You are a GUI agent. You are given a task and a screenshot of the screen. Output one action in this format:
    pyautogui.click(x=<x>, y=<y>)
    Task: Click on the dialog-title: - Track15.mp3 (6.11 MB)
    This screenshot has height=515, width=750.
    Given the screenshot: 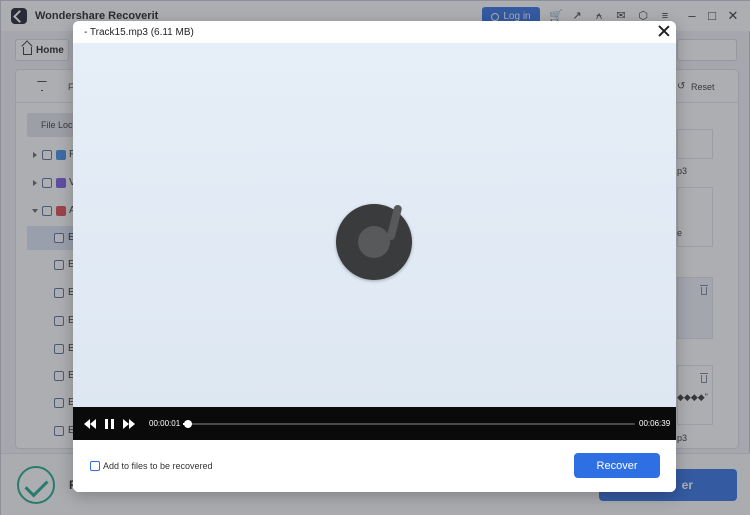 What is the action you would take?
    pyautogui.click(x=139, y=32)
    